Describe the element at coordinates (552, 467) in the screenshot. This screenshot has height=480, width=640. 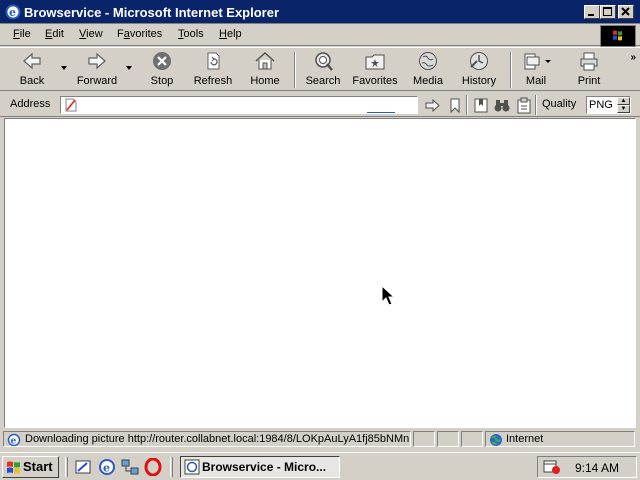
I see `scheduler-tray-icon` at that location.